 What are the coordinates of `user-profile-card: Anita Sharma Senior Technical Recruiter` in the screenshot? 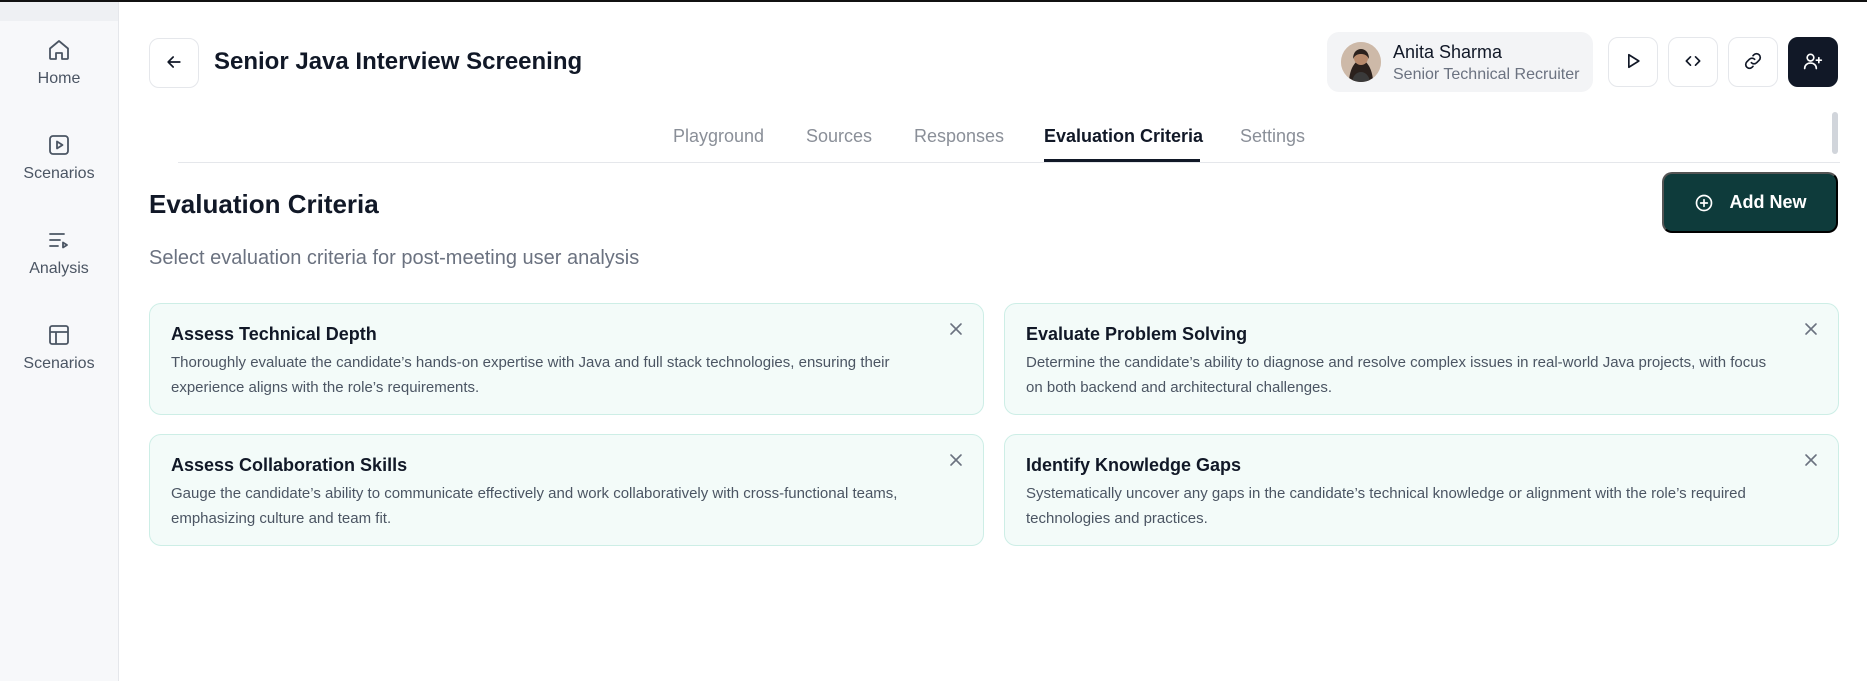 It's located at (1460, 62).